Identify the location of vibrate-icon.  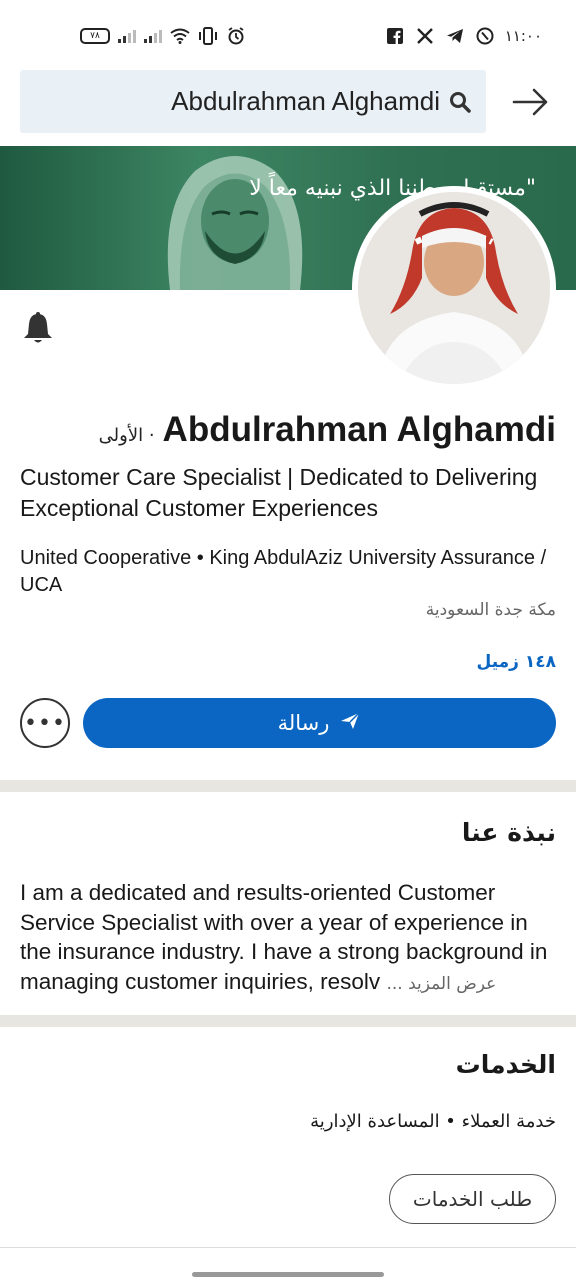
(208, 36).